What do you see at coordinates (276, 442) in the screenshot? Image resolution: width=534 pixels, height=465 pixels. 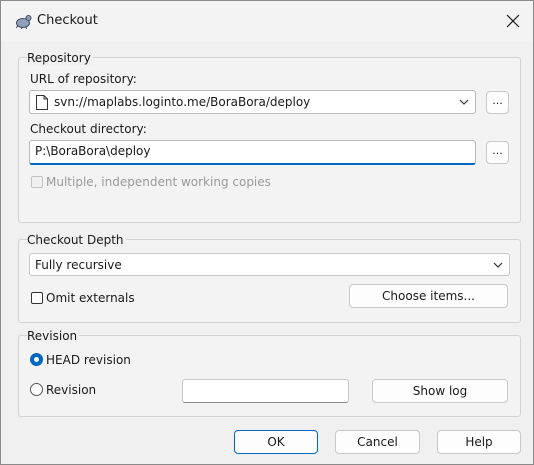 I see `ok-button: OK` at bounding box center [276, 442].